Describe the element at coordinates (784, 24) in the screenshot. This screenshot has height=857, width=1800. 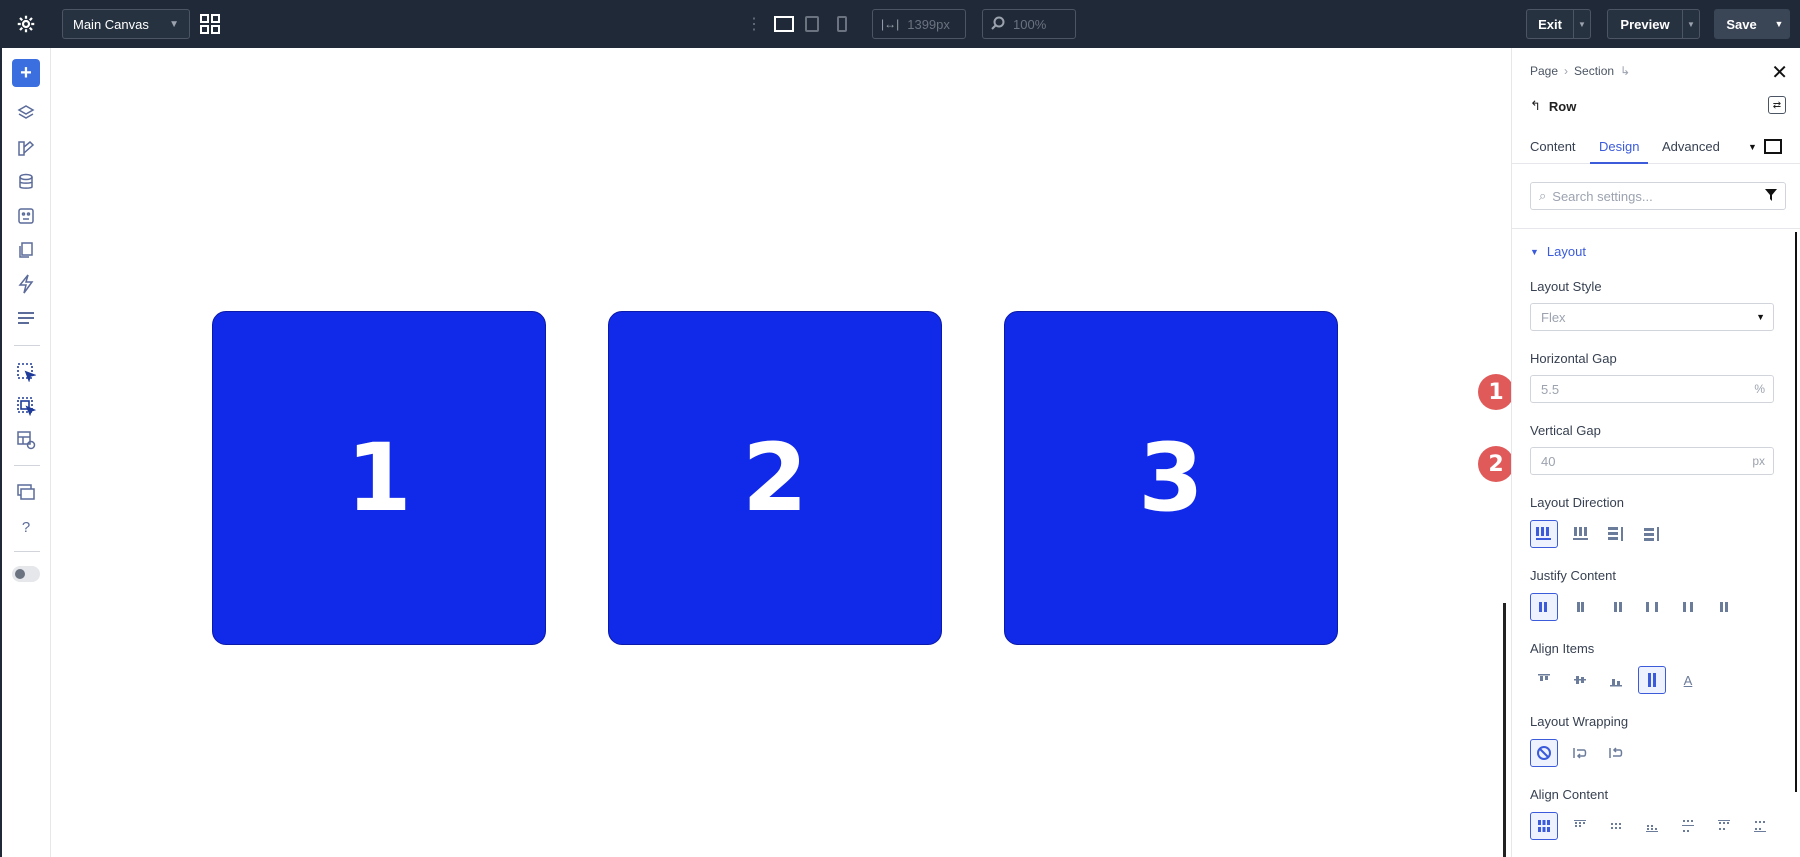
I see `desktop-view-icon` at that location.